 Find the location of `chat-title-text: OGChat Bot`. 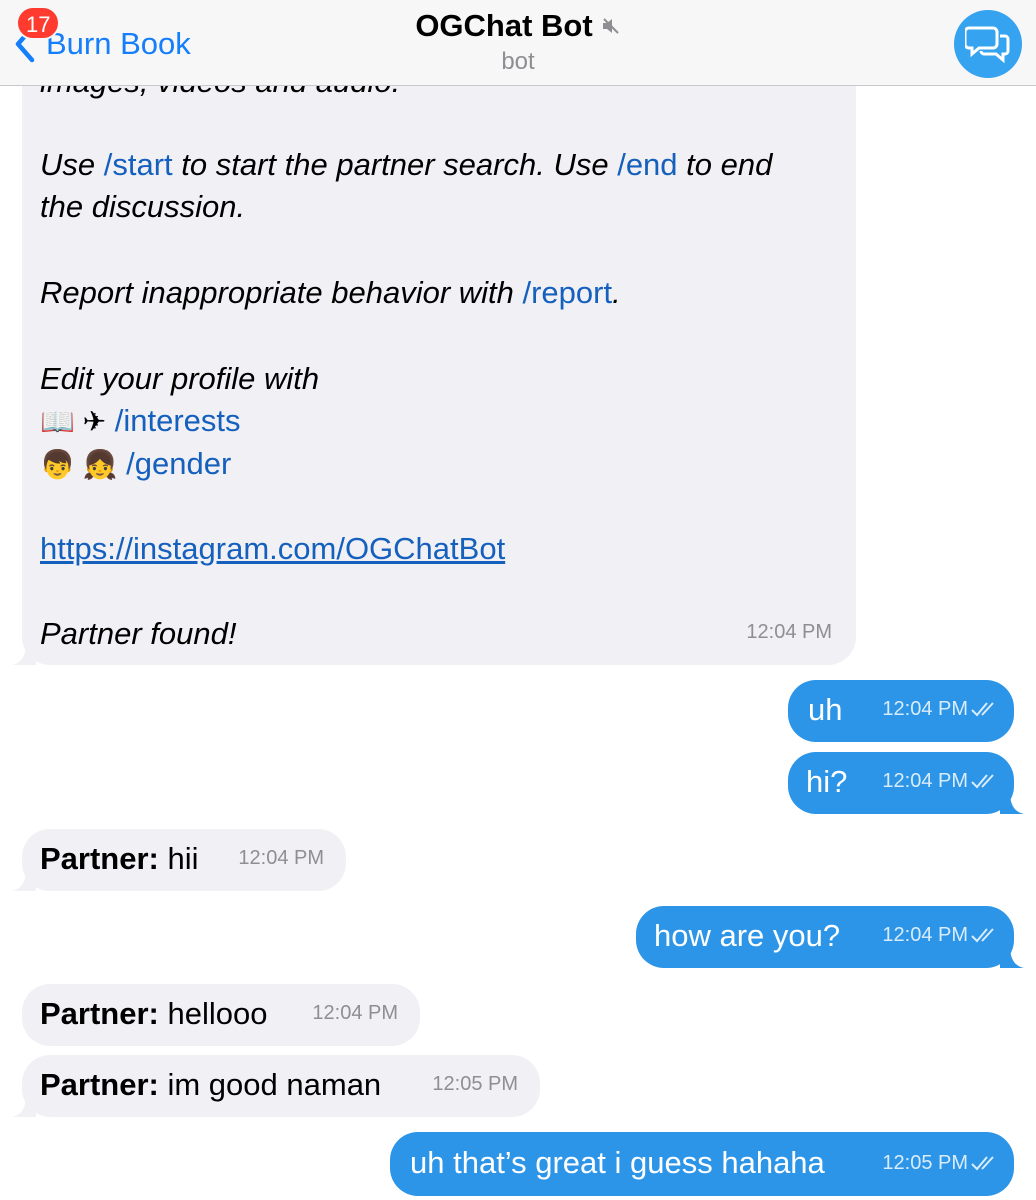

chat-title-text: OGChat Bot is located at coordinates (504, 25).